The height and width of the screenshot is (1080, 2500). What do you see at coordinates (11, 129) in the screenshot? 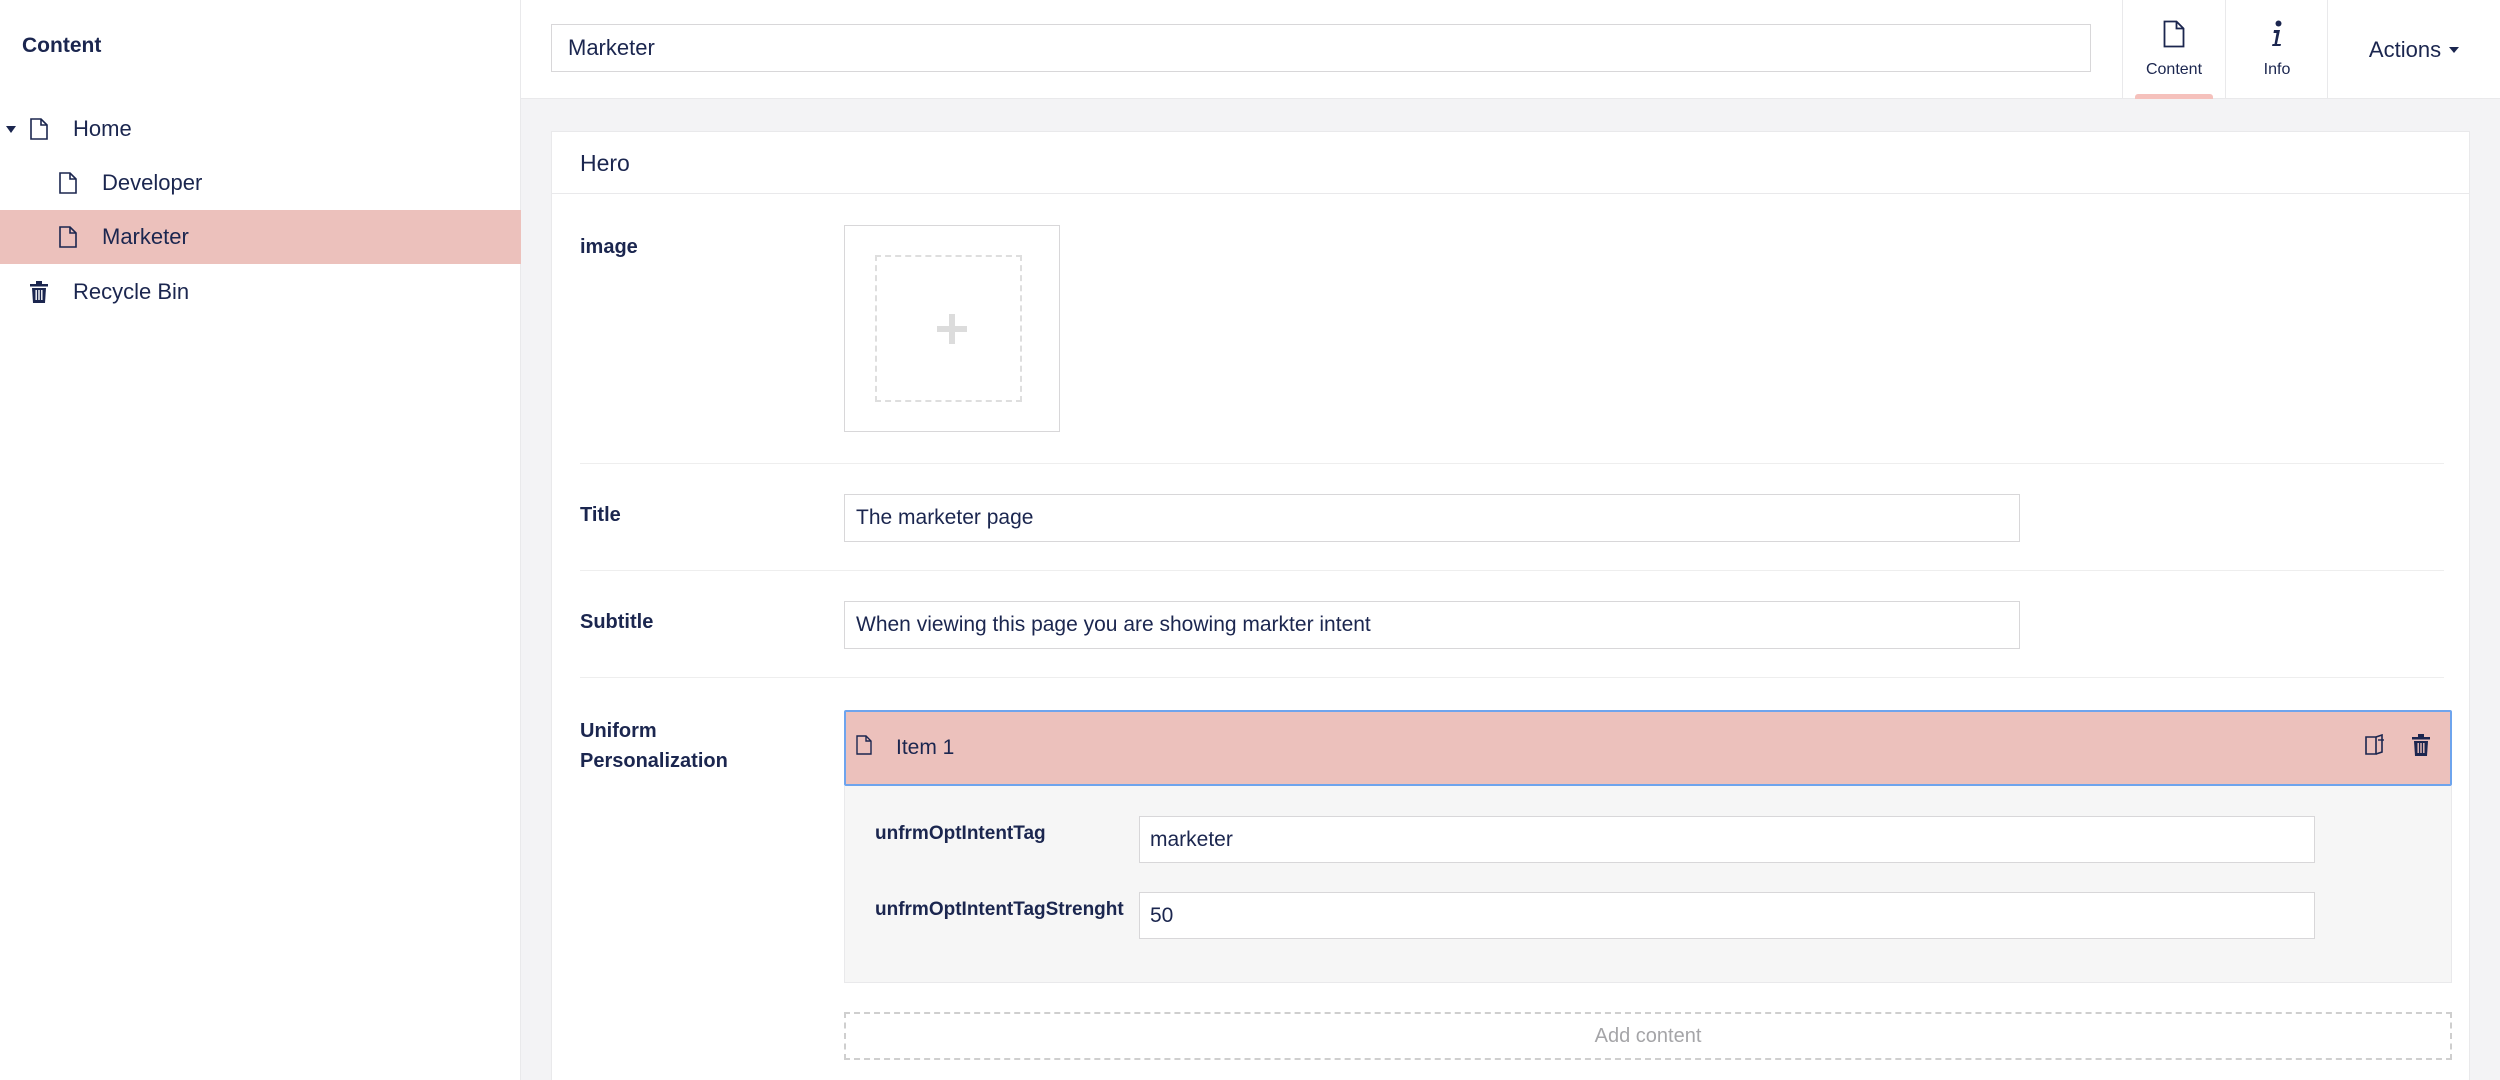
I see `expand-caret-icon` at bounding box center [11, 129].